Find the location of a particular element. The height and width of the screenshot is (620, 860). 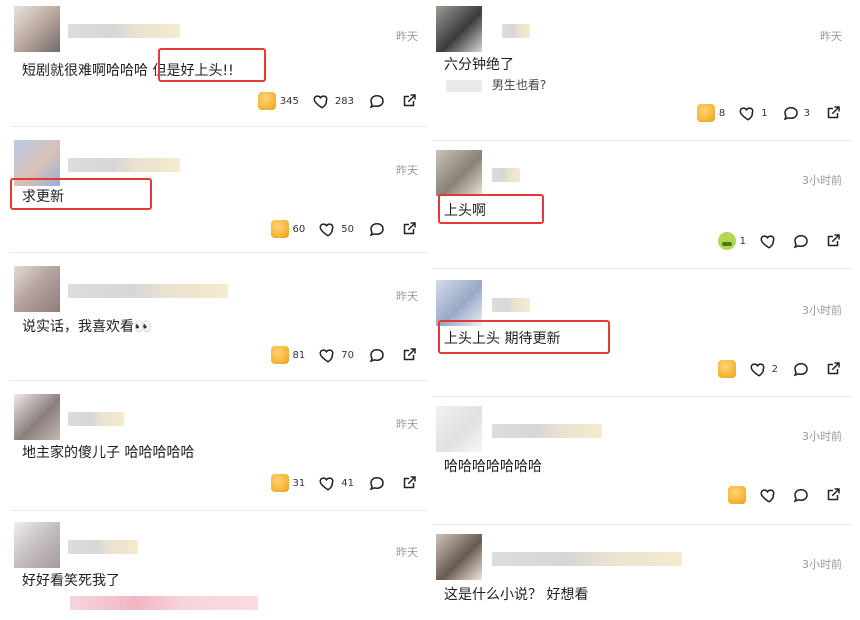

comment-card: 昨天 六分钟绝了 男生也看? 8 1 3 is located at coordinates (642, 68).